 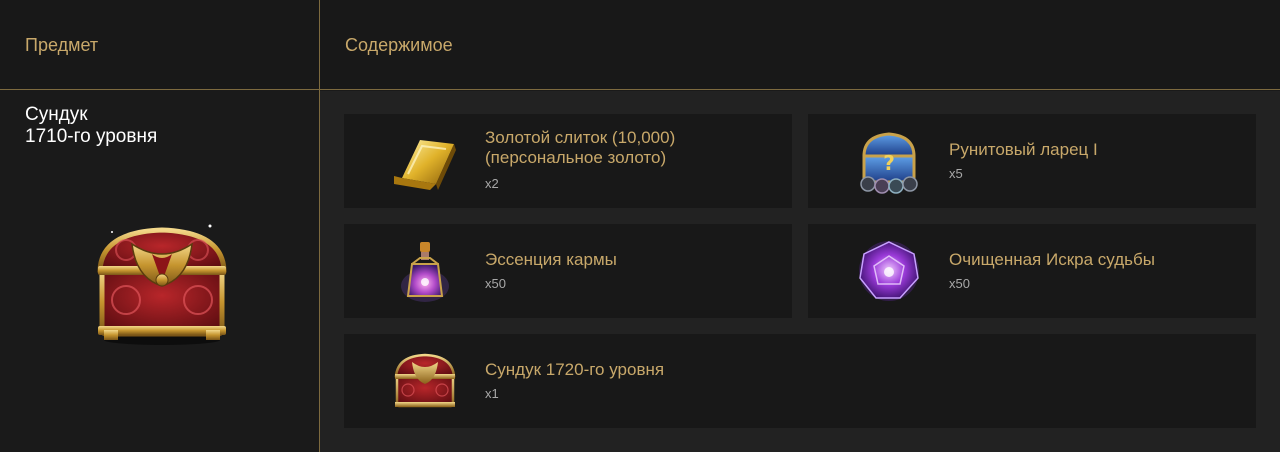 What do you see at coordinates (889, 271) in the screenshot?
I see `destiny-spark-icon` at bounding box center [889, 271].